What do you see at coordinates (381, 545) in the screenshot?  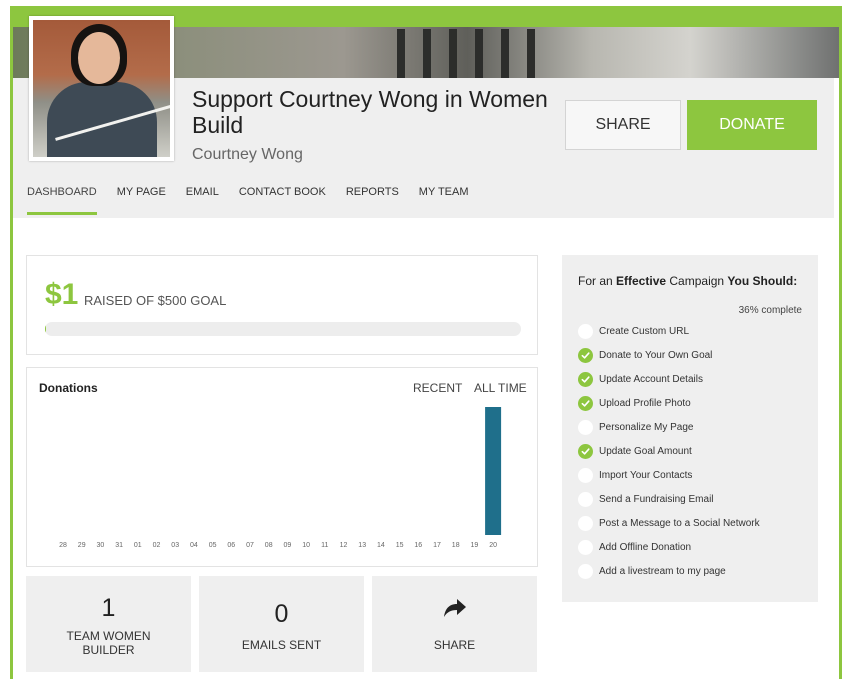 I see `x-tick-label: 14` at bounding box center [381, 545].